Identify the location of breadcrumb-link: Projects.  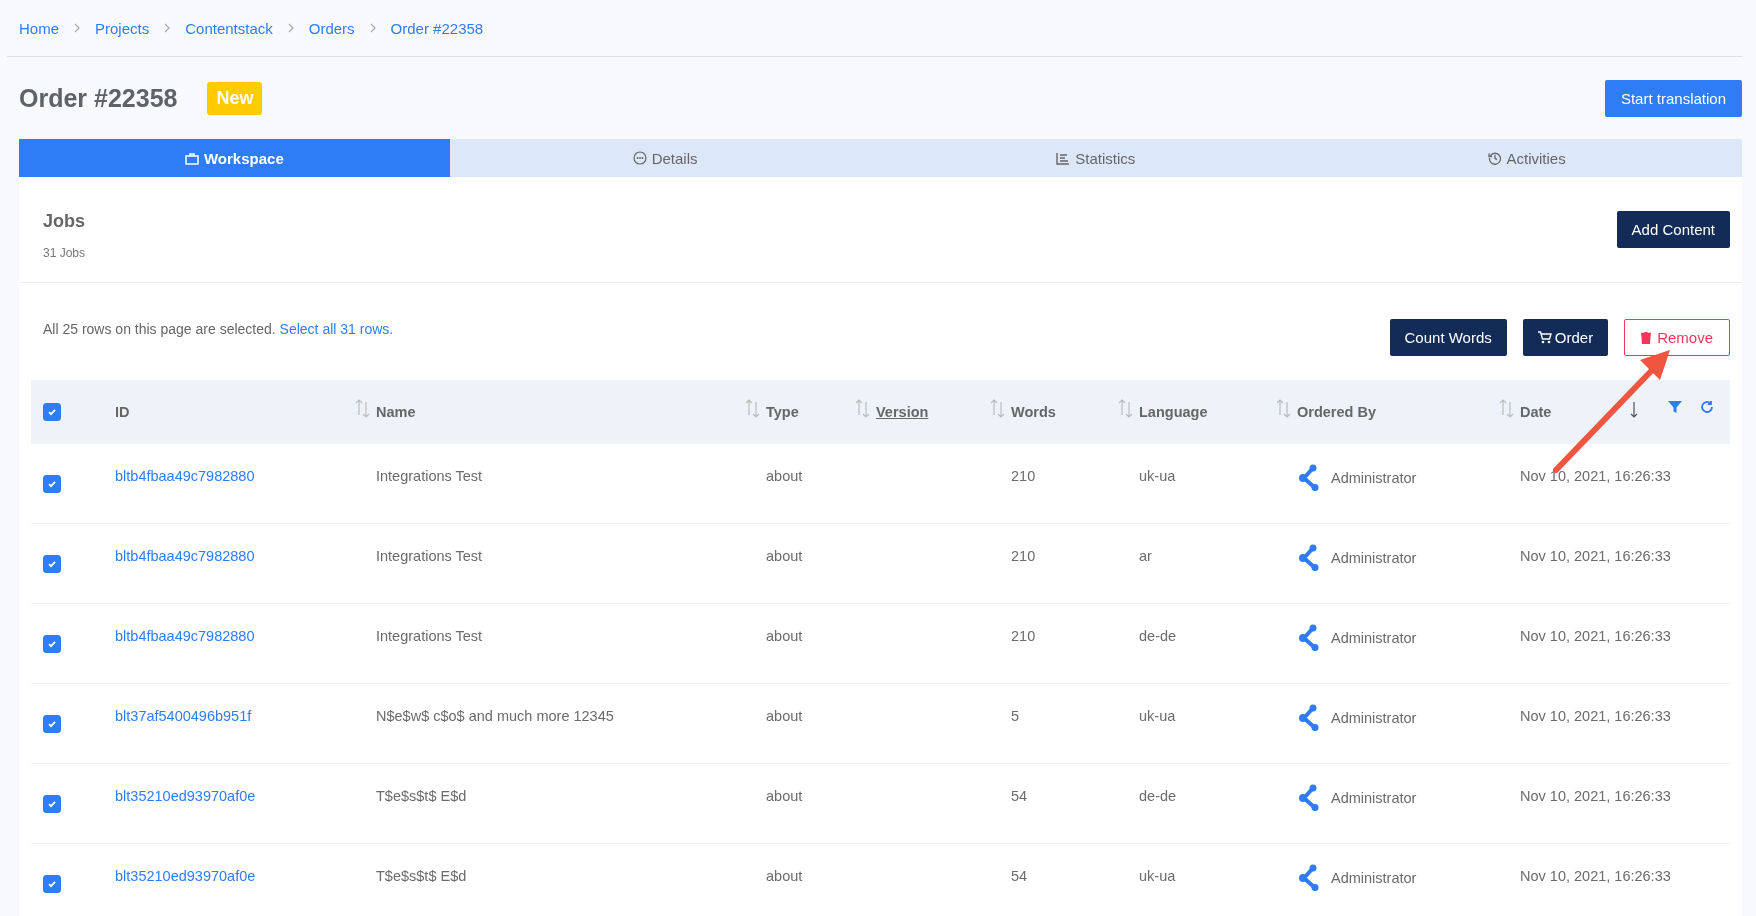
(122, 28).